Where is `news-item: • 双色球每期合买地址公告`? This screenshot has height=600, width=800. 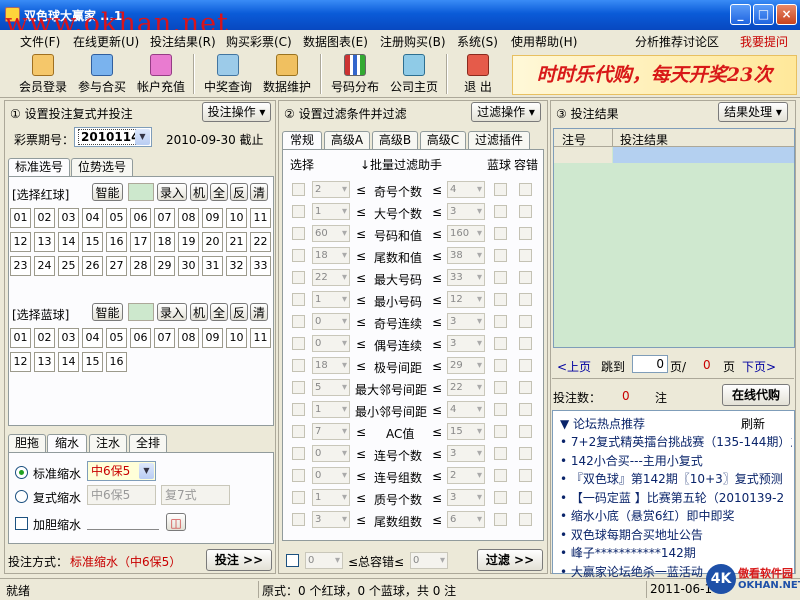 news-item: • 双色球每期合买地址公告 is located at coordinates (676, 534).